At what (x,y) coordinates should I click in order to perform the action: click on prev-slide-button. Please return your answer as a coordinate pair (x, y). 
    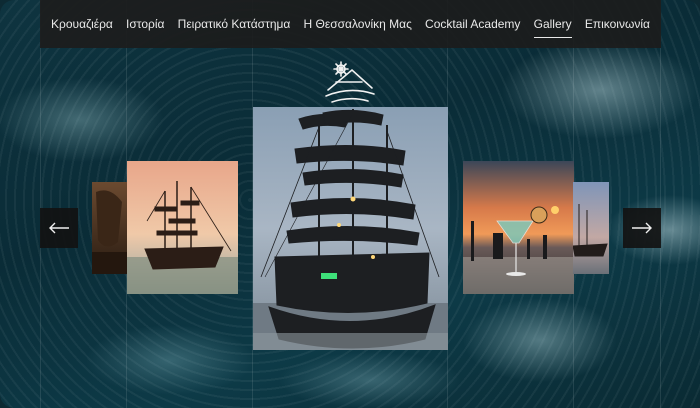
    Looking at the image, I should click on (59, 228).